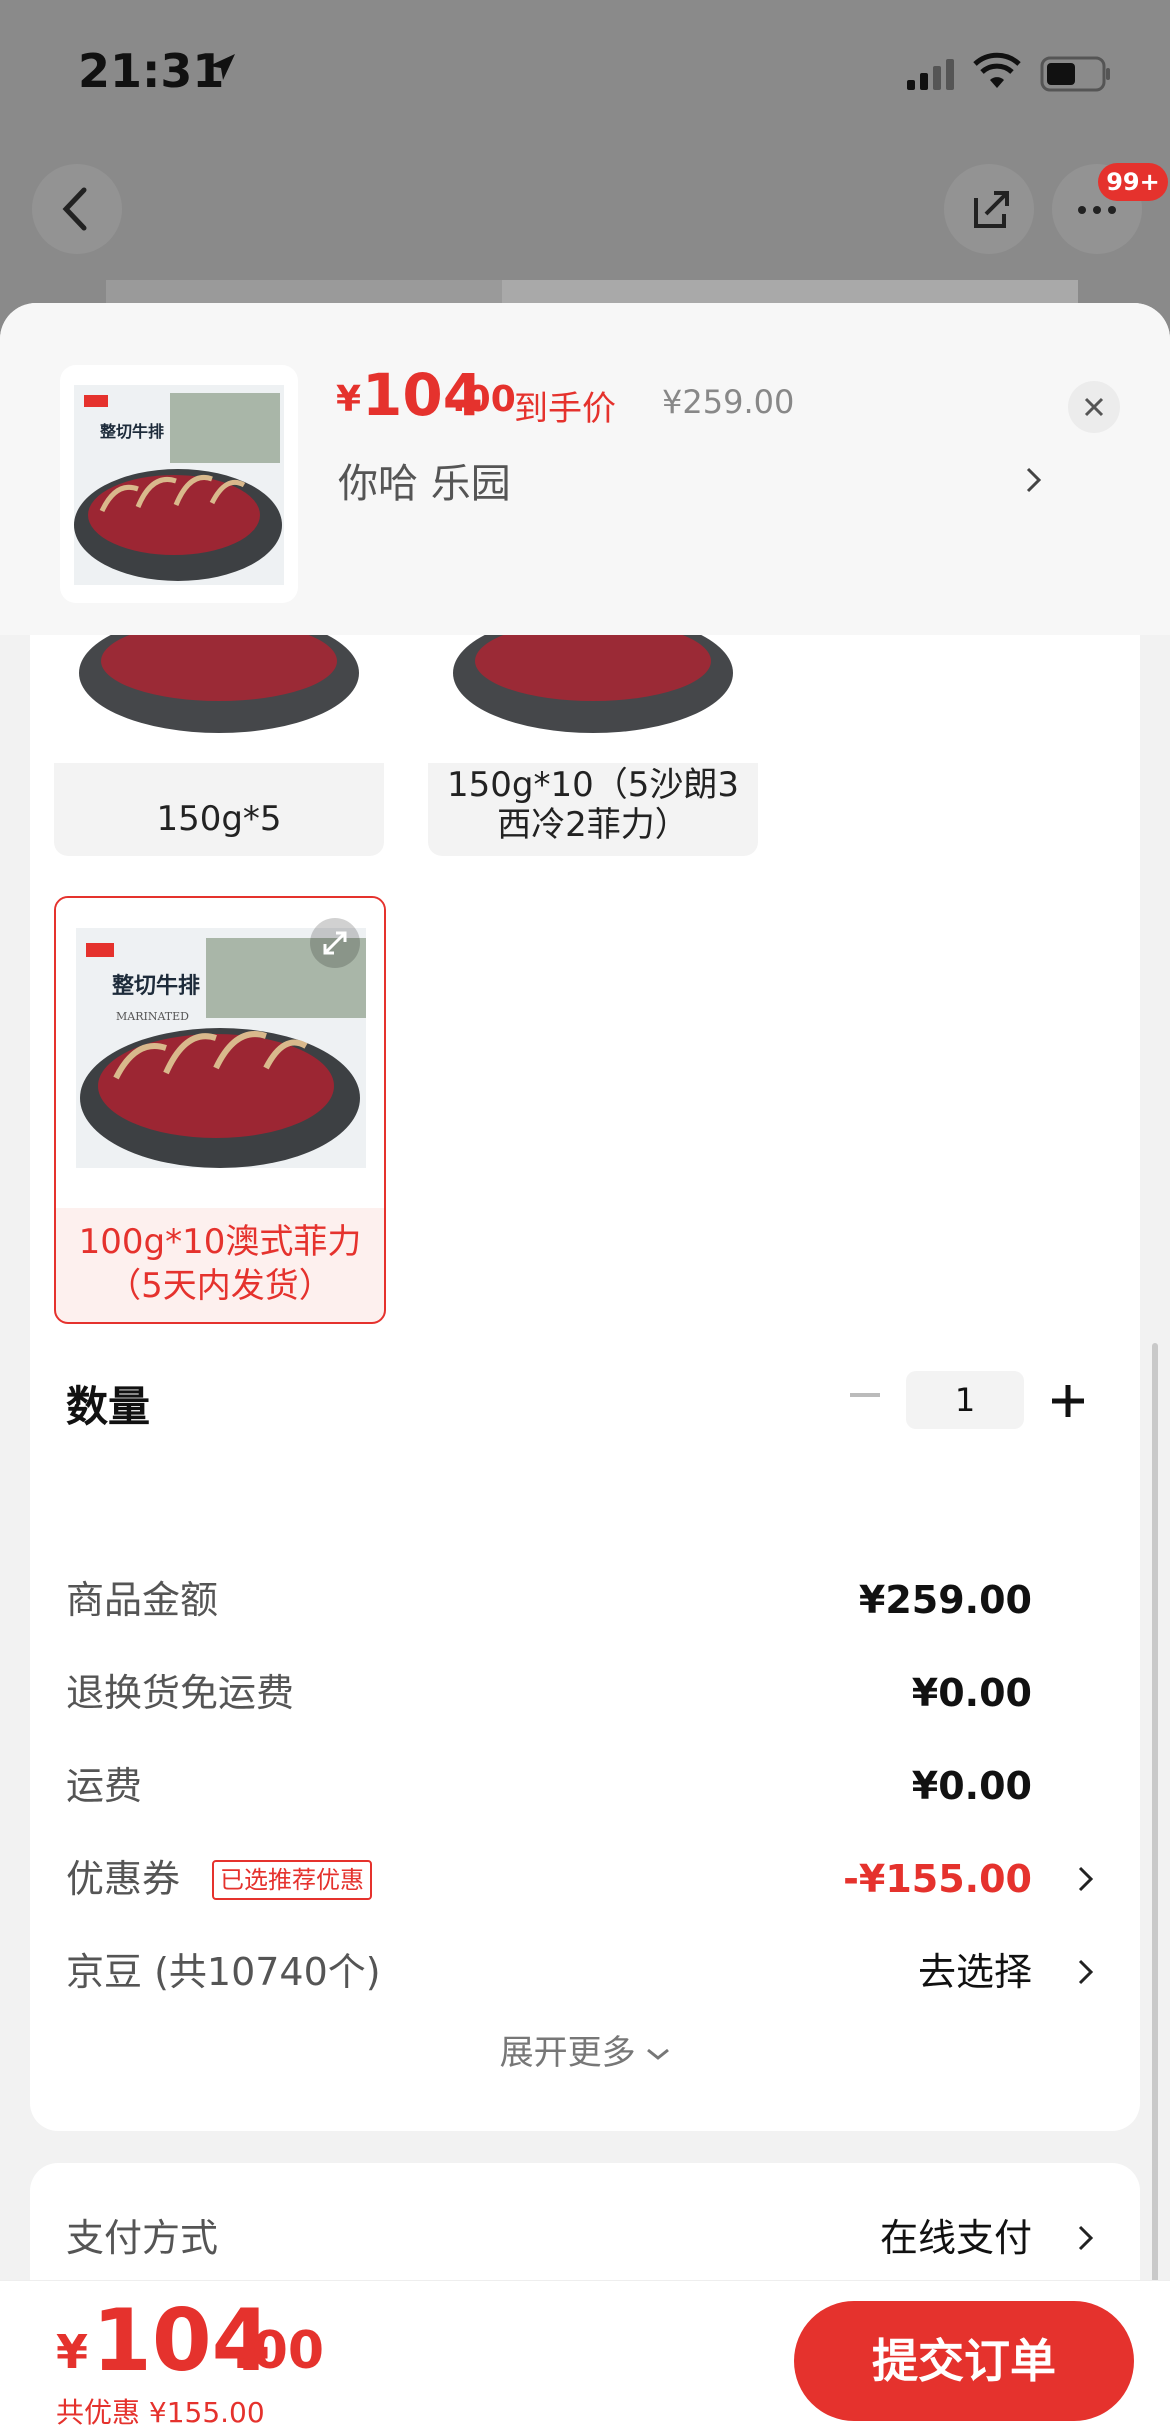 The height and width of the screenshot is (2431, 1170). I want to click on spec-option-label-line1: 150g*10（5沙朗3, so click(592, 785).